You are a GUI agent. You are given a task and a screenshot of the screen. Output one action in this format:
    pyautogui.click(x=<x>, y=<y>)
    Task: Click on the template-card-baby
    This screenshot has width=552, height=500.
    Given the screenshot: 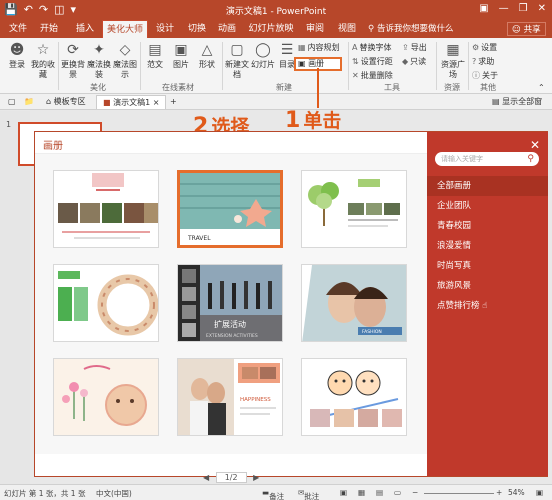 What is the action you would take?
    pyautogui.click(x=106, y=397)
    